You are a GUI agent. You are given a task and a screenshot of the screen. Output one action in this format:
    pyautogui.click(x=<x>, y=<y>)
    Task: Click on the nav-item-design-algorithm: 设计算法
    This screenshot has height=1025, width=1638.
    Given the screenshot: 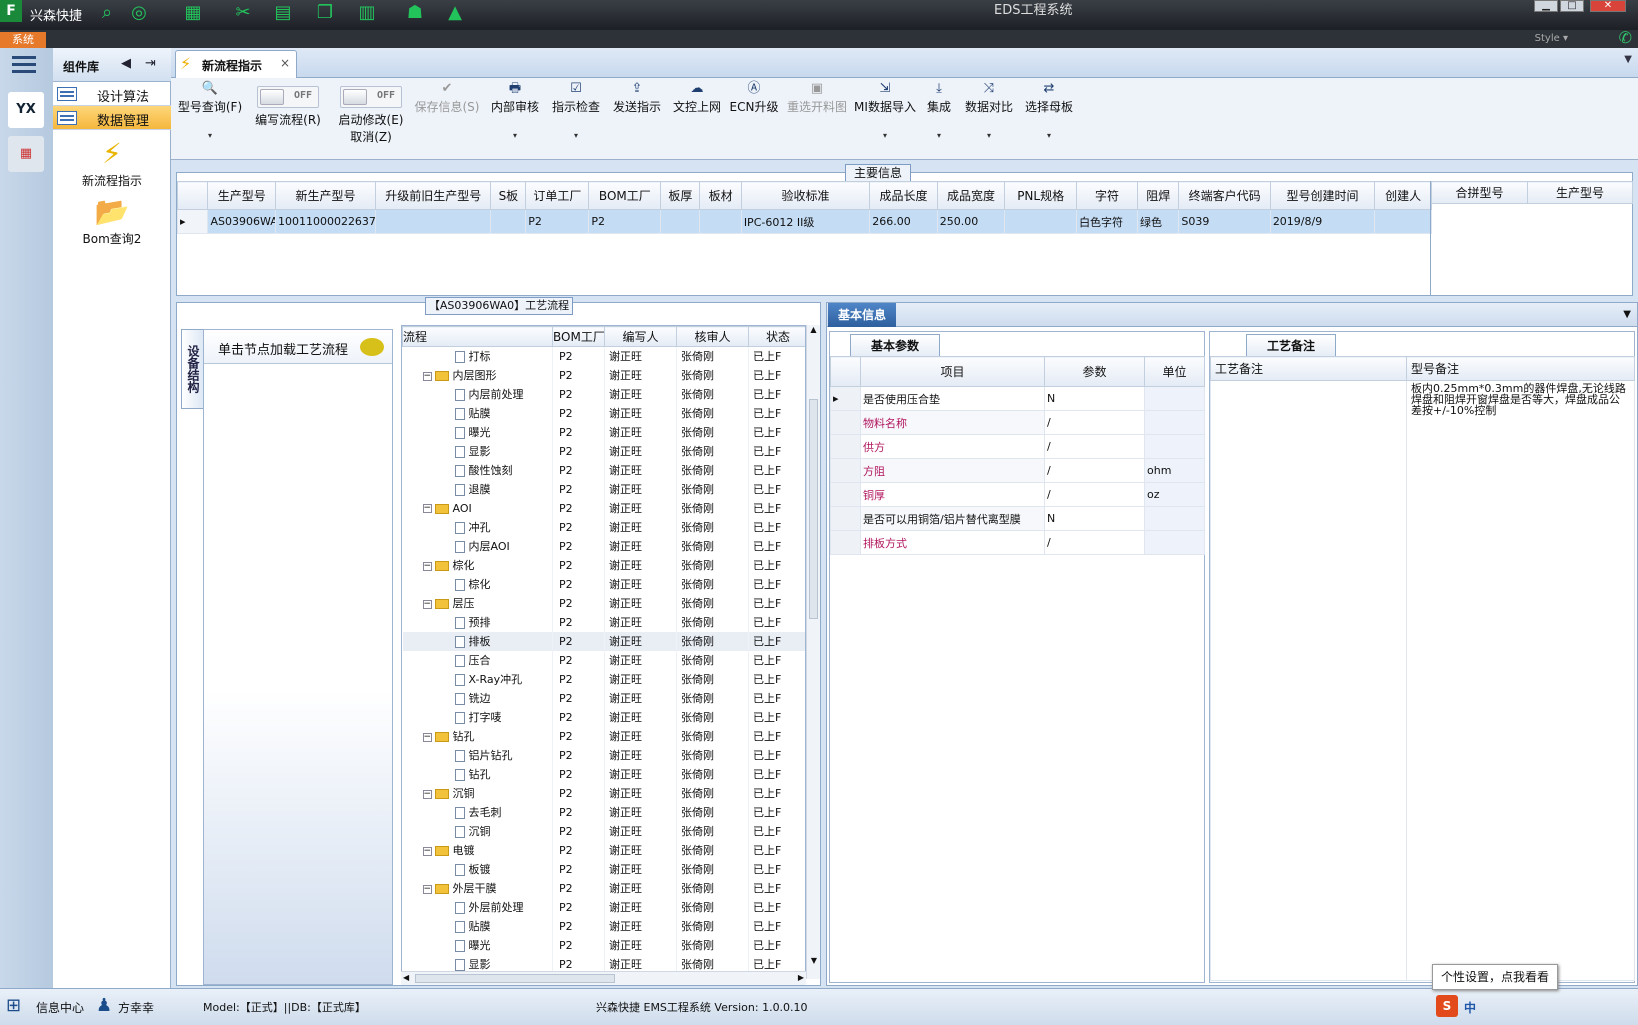 What is the action you would take?
    pyautogui.click(x=112, y=94)
    